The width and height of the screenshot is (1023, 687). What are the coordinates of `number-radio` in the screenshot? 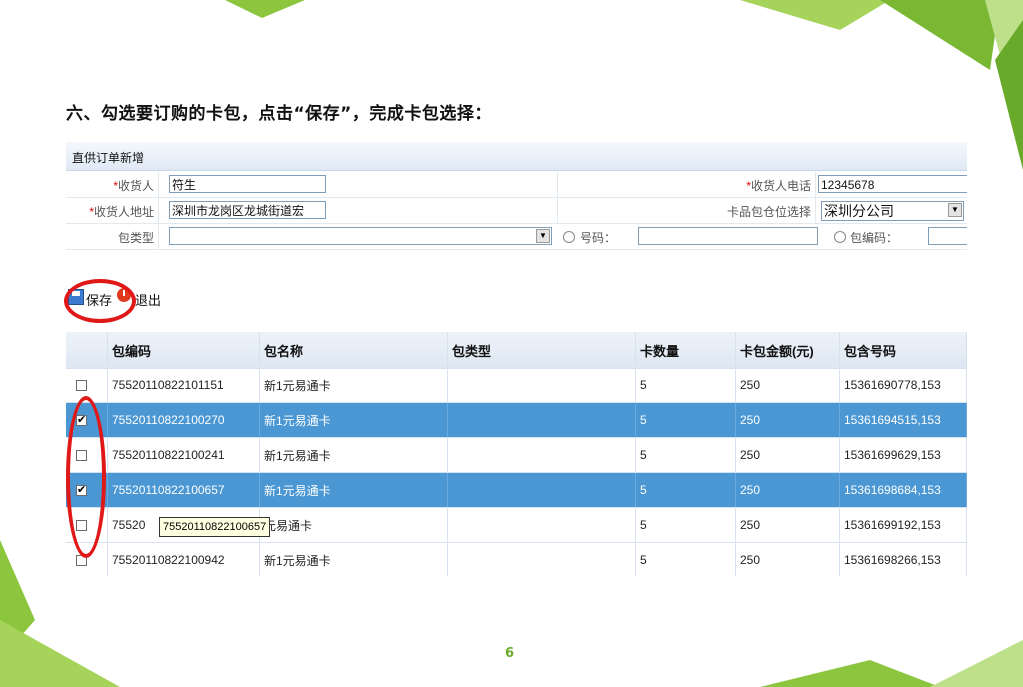 It's located at (569, 237).